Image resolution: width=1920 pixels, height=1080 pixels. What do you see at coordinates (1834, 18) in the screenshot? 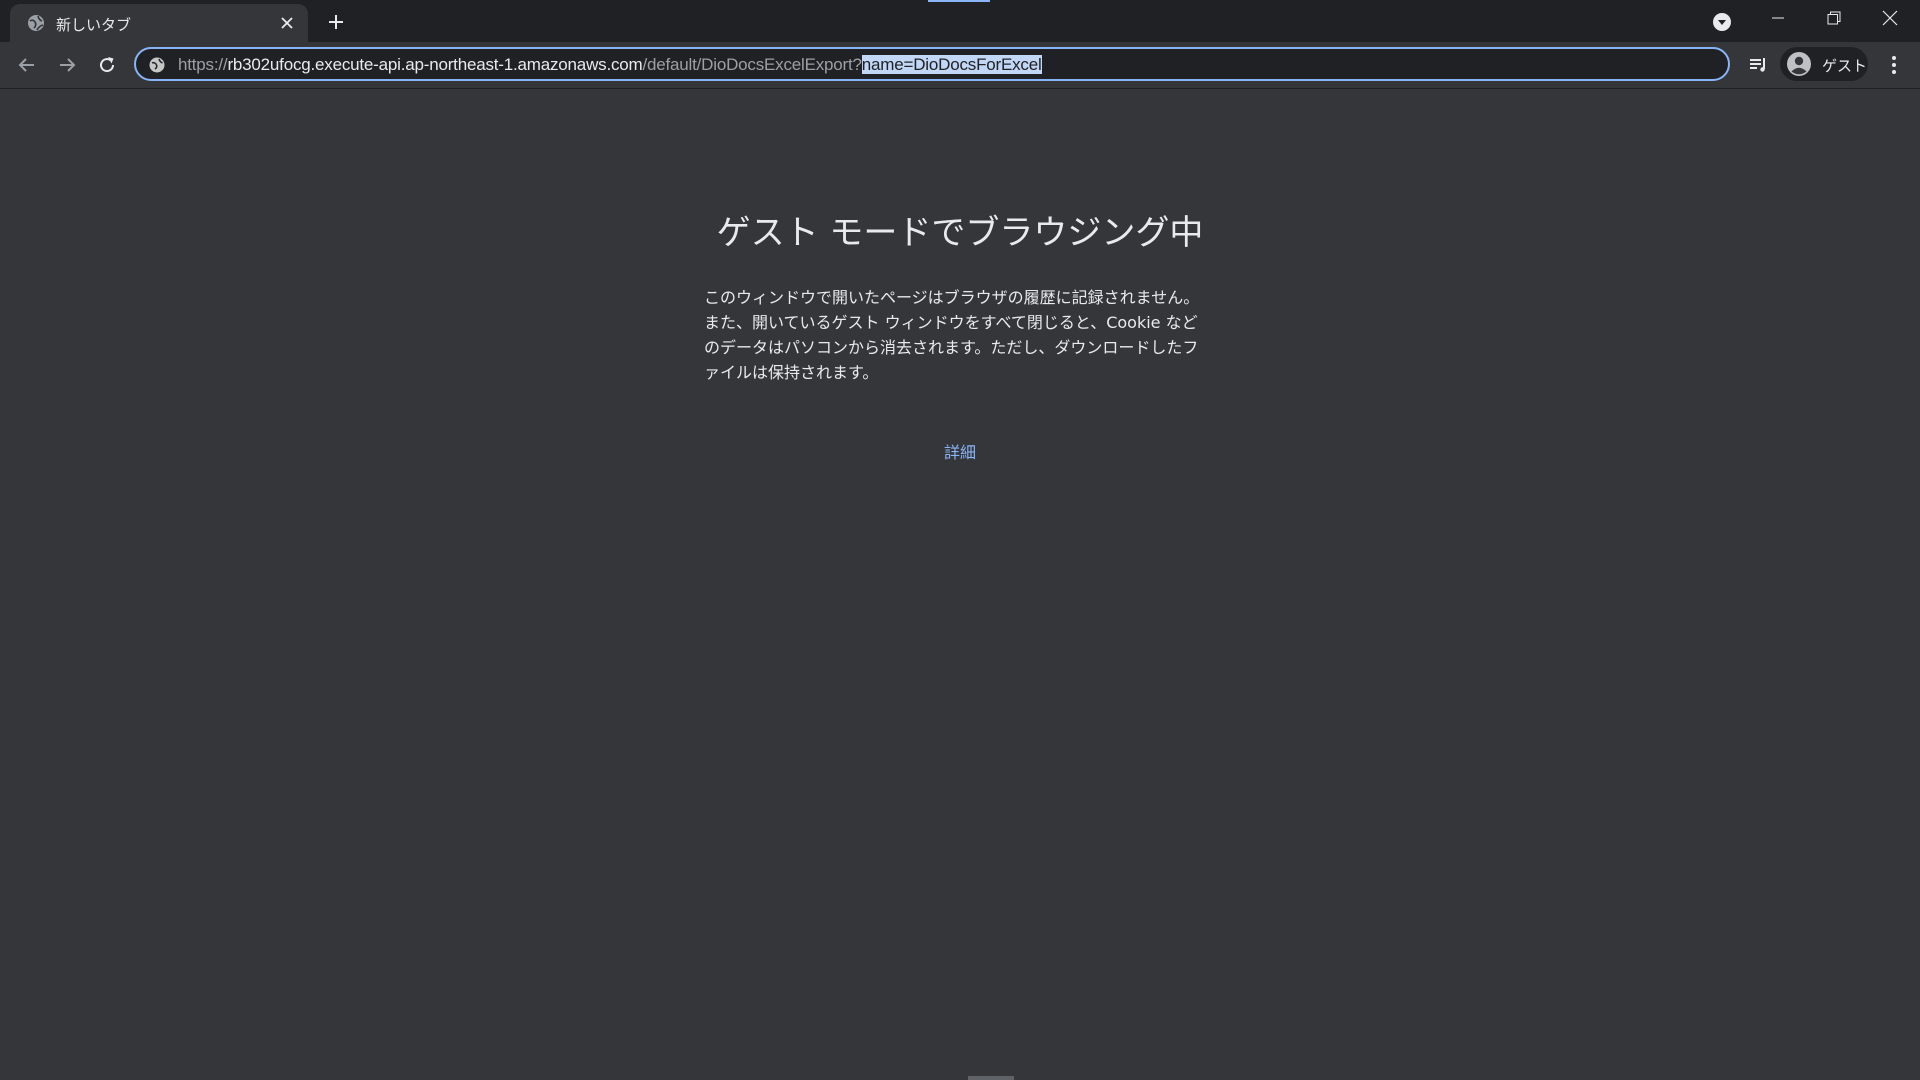
I see `restore-icon` at bounding box center [1834, 18].